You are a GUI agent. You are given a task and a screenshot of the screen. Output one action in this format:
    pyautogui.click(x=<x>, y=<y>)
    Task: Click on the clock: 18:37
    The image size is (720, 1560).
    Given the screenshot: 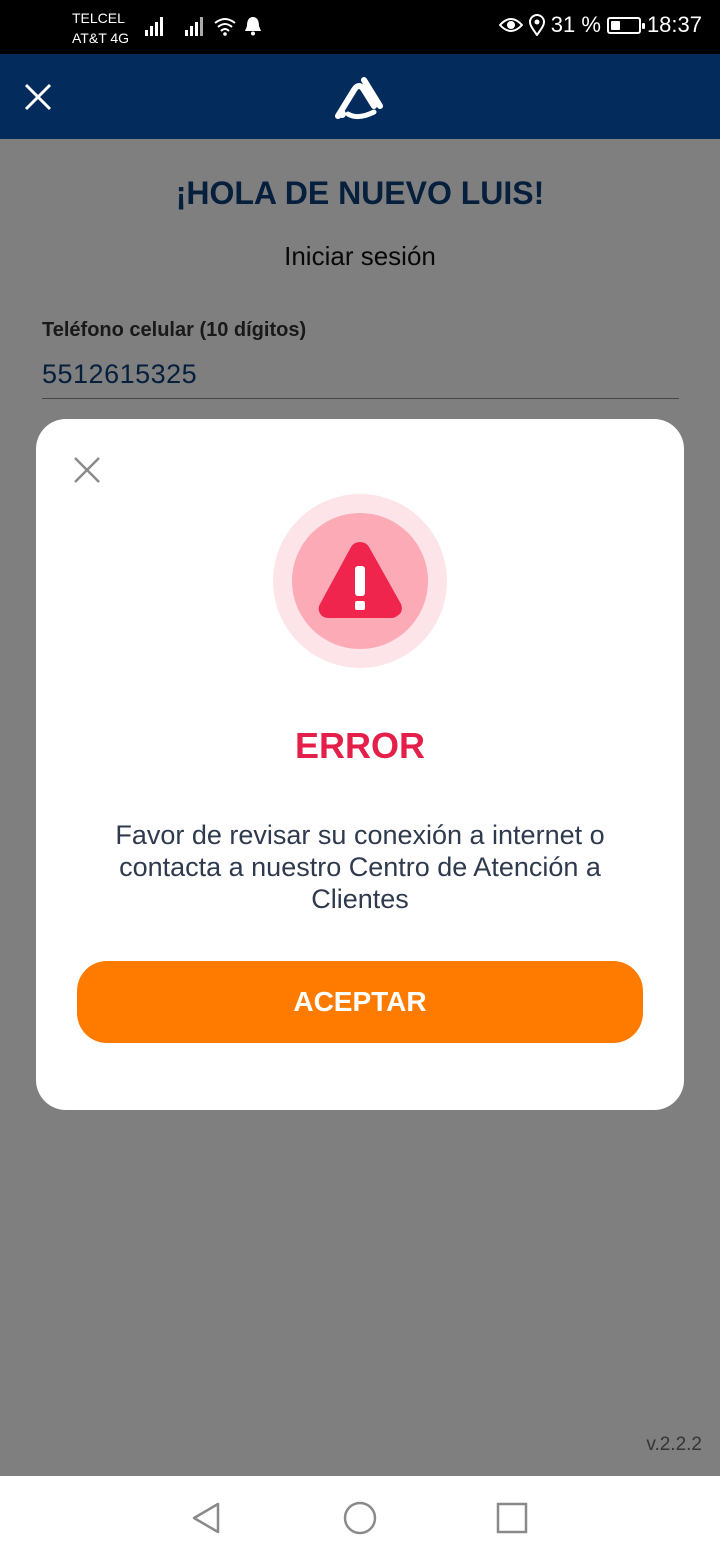 What is the action you would take?
    pyautogui.click(x=674, y=24)
    